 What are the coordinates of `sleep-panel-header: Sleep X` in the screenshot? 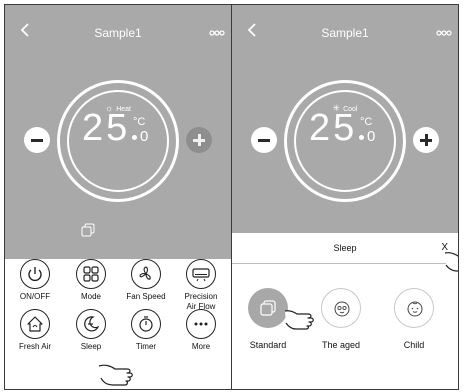 It's located at (345, 248).